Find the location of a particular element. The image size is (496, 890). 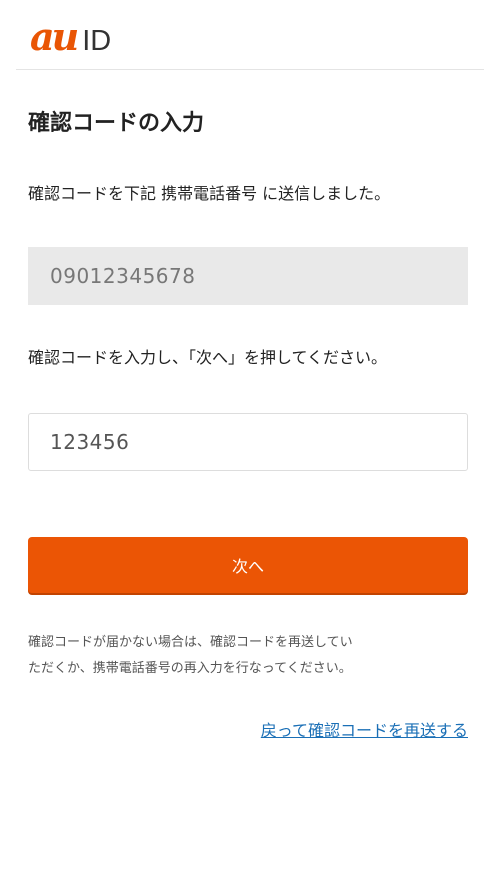

au-id-logo: au ID is located at coordinates (70, 39).